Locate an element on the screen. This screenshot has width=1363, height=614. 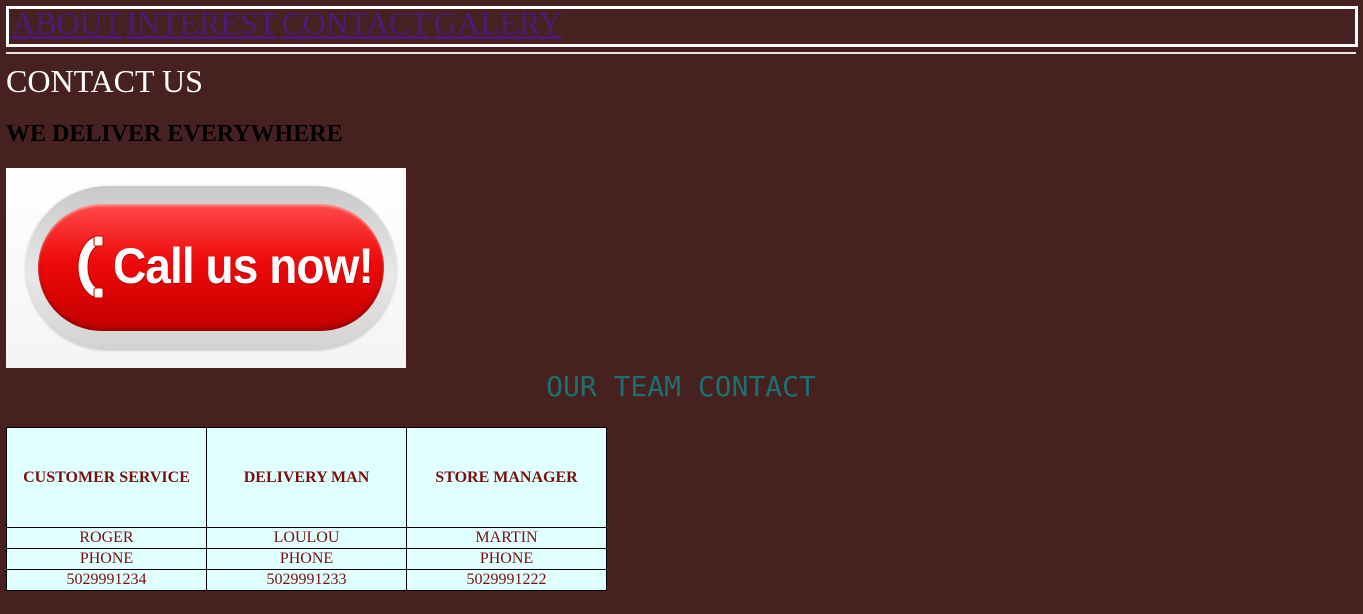
cell-name: MARTIN is located at coordinates (506, 538).